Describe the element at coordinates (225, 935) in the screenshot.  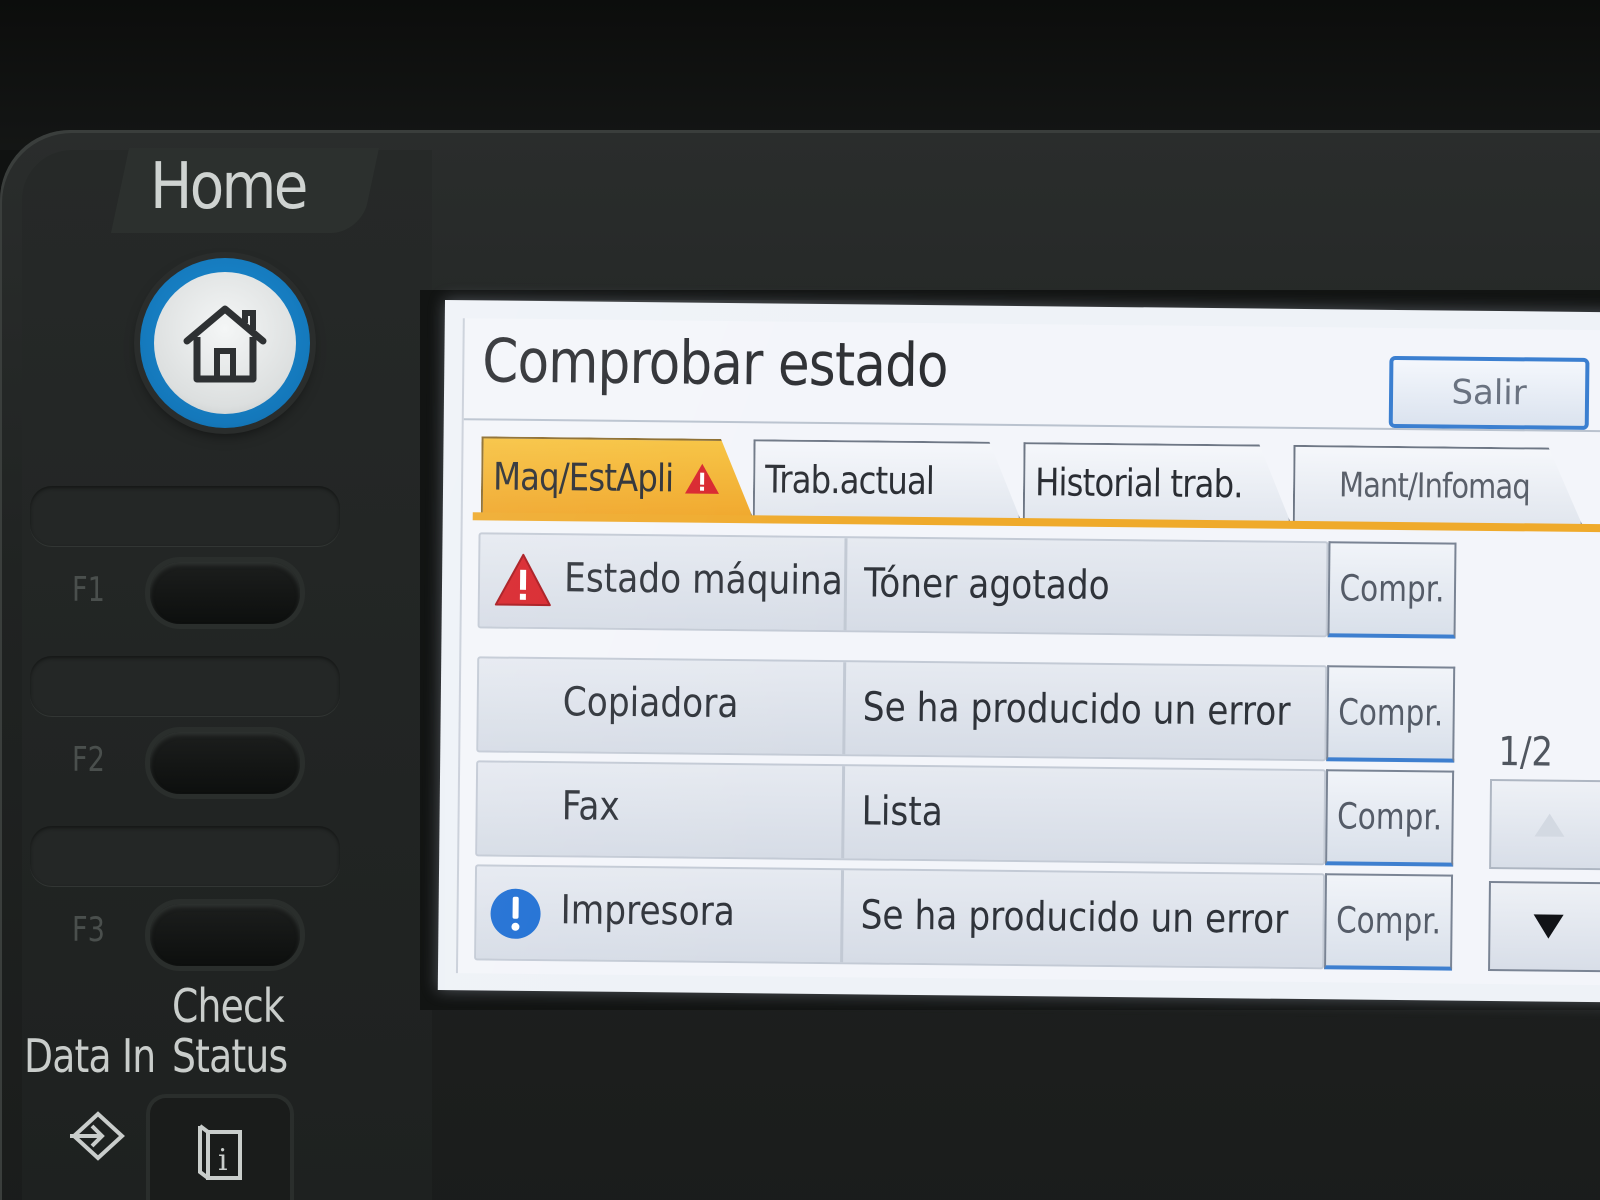
I see `f3-key` at that location.